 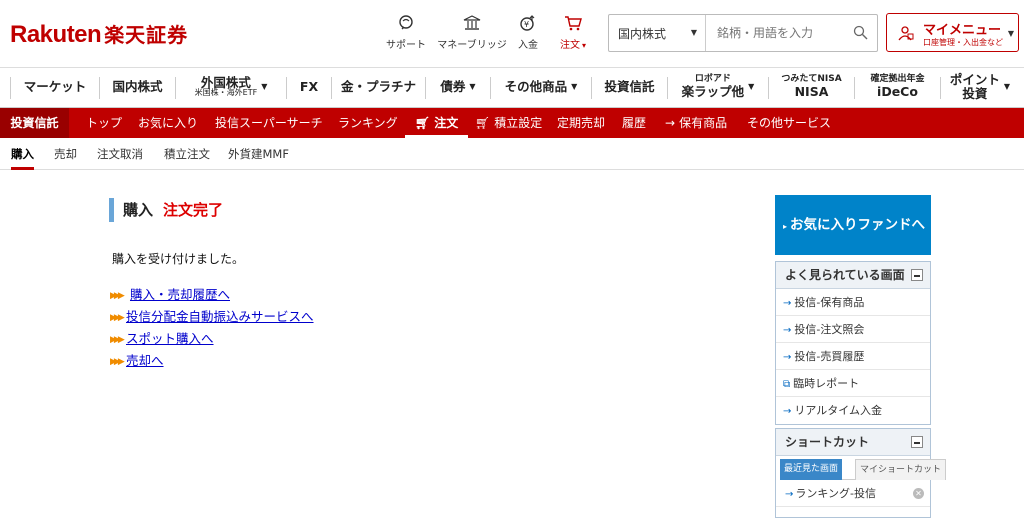 What do you see at coordinates (220, 316) in the screenshot?
I see `link-dividend-transfer-text: 投信分配金自動振込みサービスへ` at bounding box center [220, 316].